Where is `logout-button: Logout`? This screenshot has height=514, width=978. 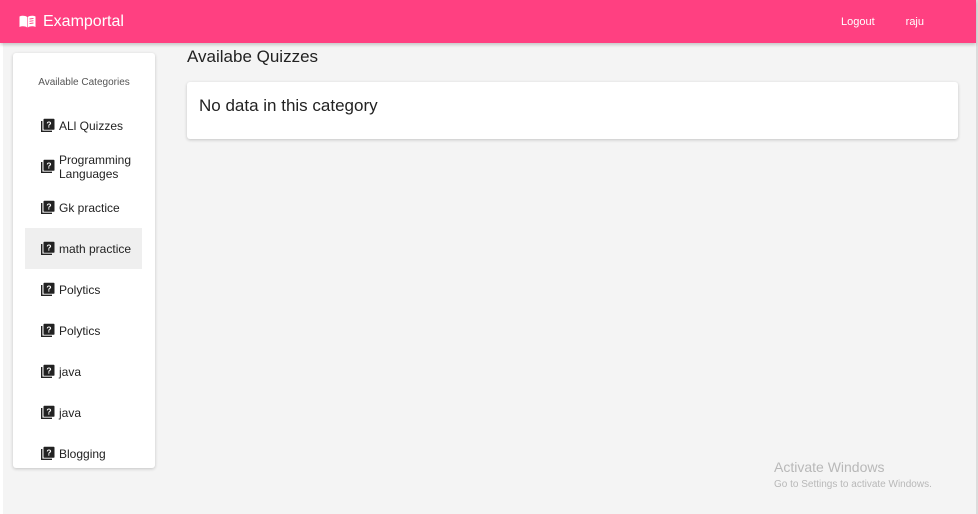 logout-button: Logout is located at coordinates (858, 22).